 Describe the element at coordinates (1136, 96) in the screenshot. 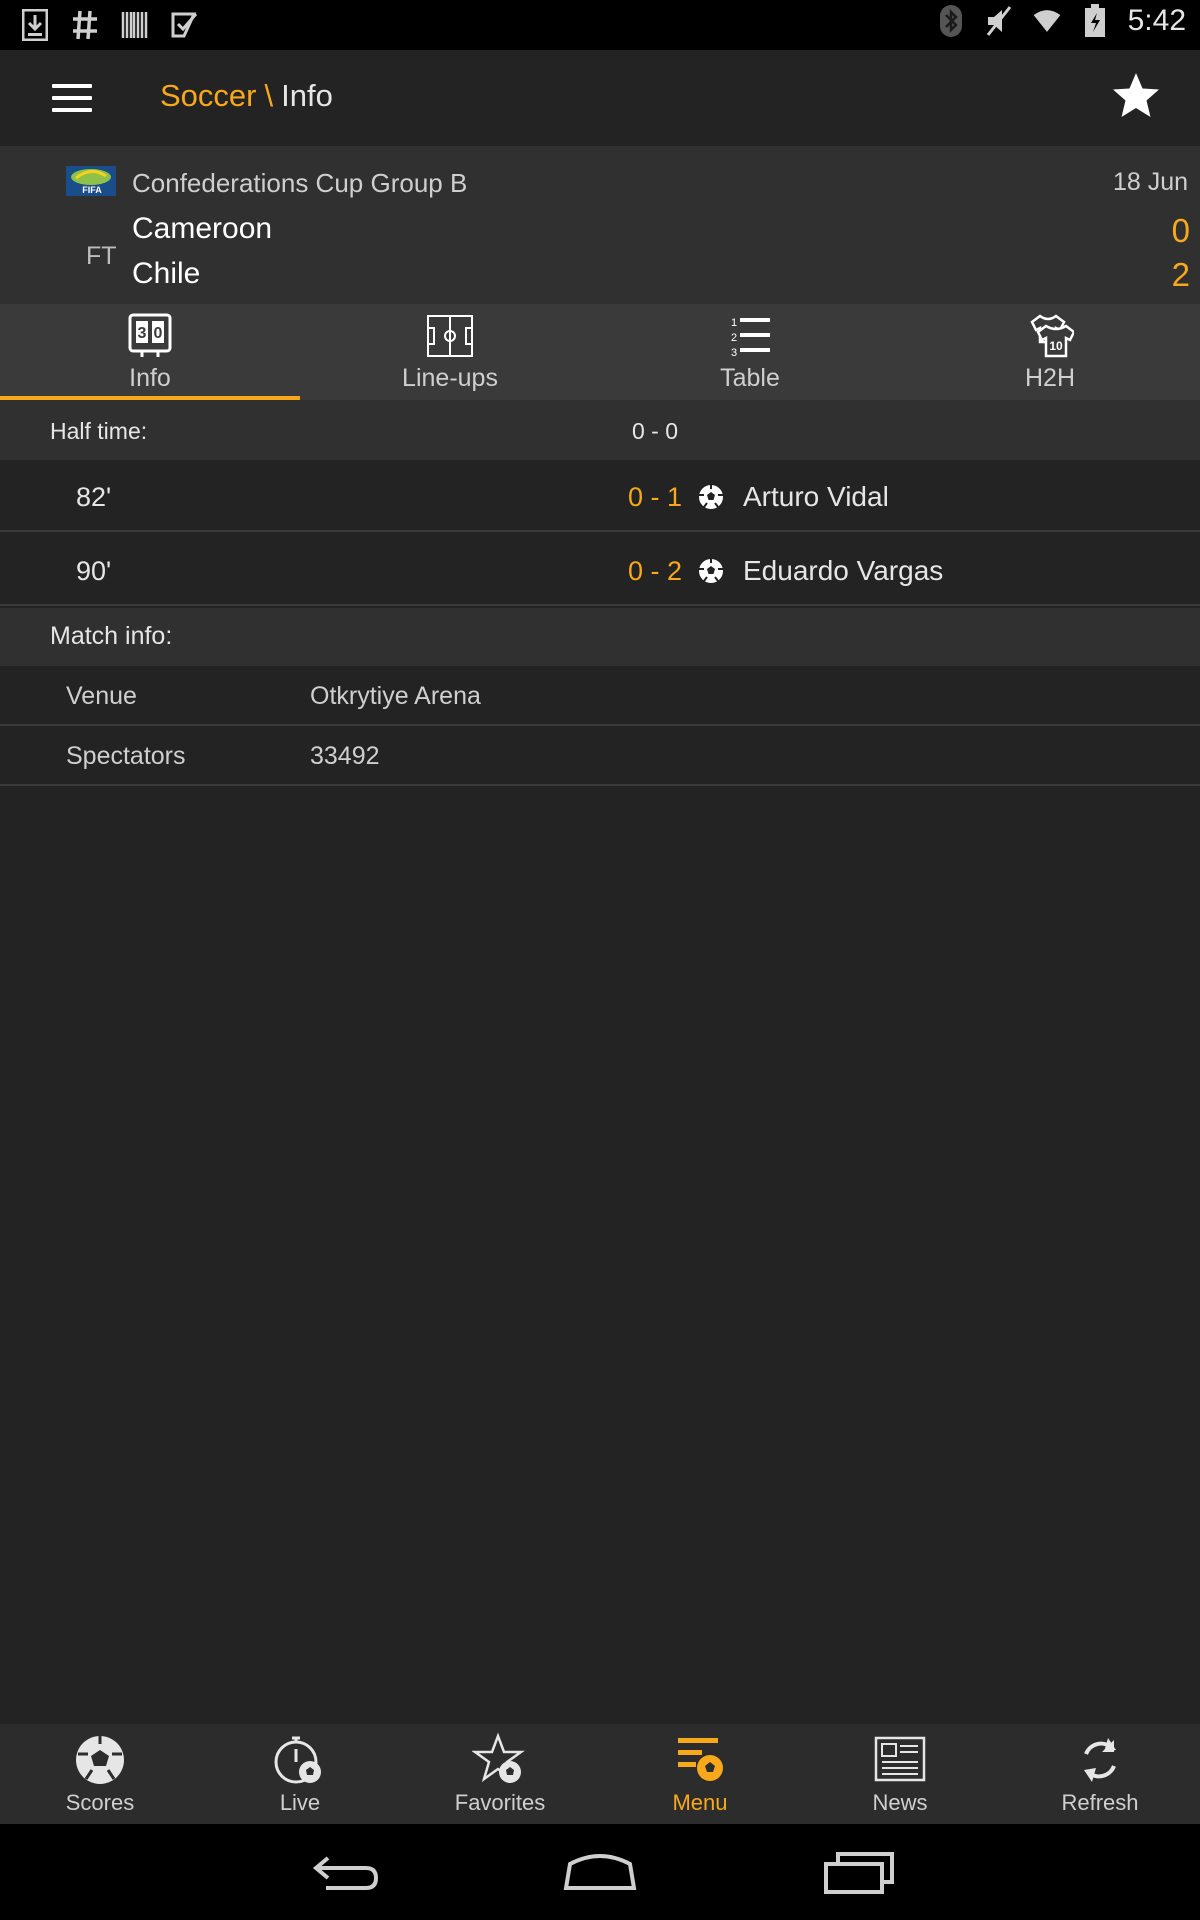

I see `favorite-star-icon` at that location.